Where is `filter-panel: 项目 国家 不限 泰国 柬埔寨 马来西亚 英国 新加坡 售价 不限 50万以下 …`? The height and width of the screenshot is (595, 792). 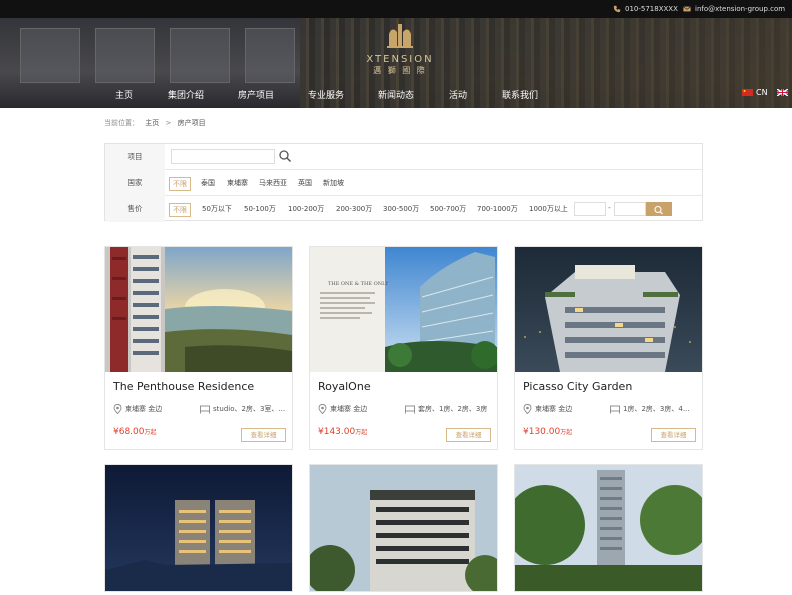
filter-panel: 项目 国家 不限 泰国 柬埔寨 马来西亚 英国 新加坡 售价 不限 50万以下 … is located at coordinates (403, 182).